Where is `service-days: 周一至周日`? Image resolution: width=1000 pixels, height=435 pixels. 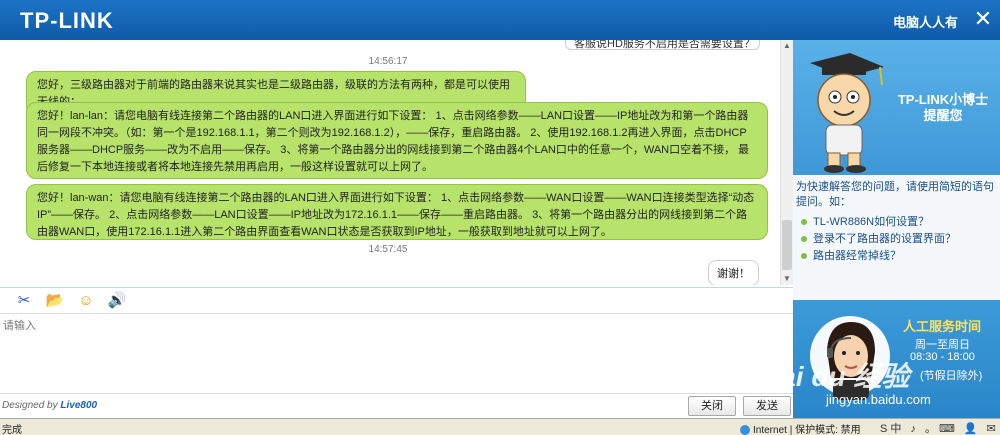
service-days: 周一至周日 is located at coordinates (942, 345).